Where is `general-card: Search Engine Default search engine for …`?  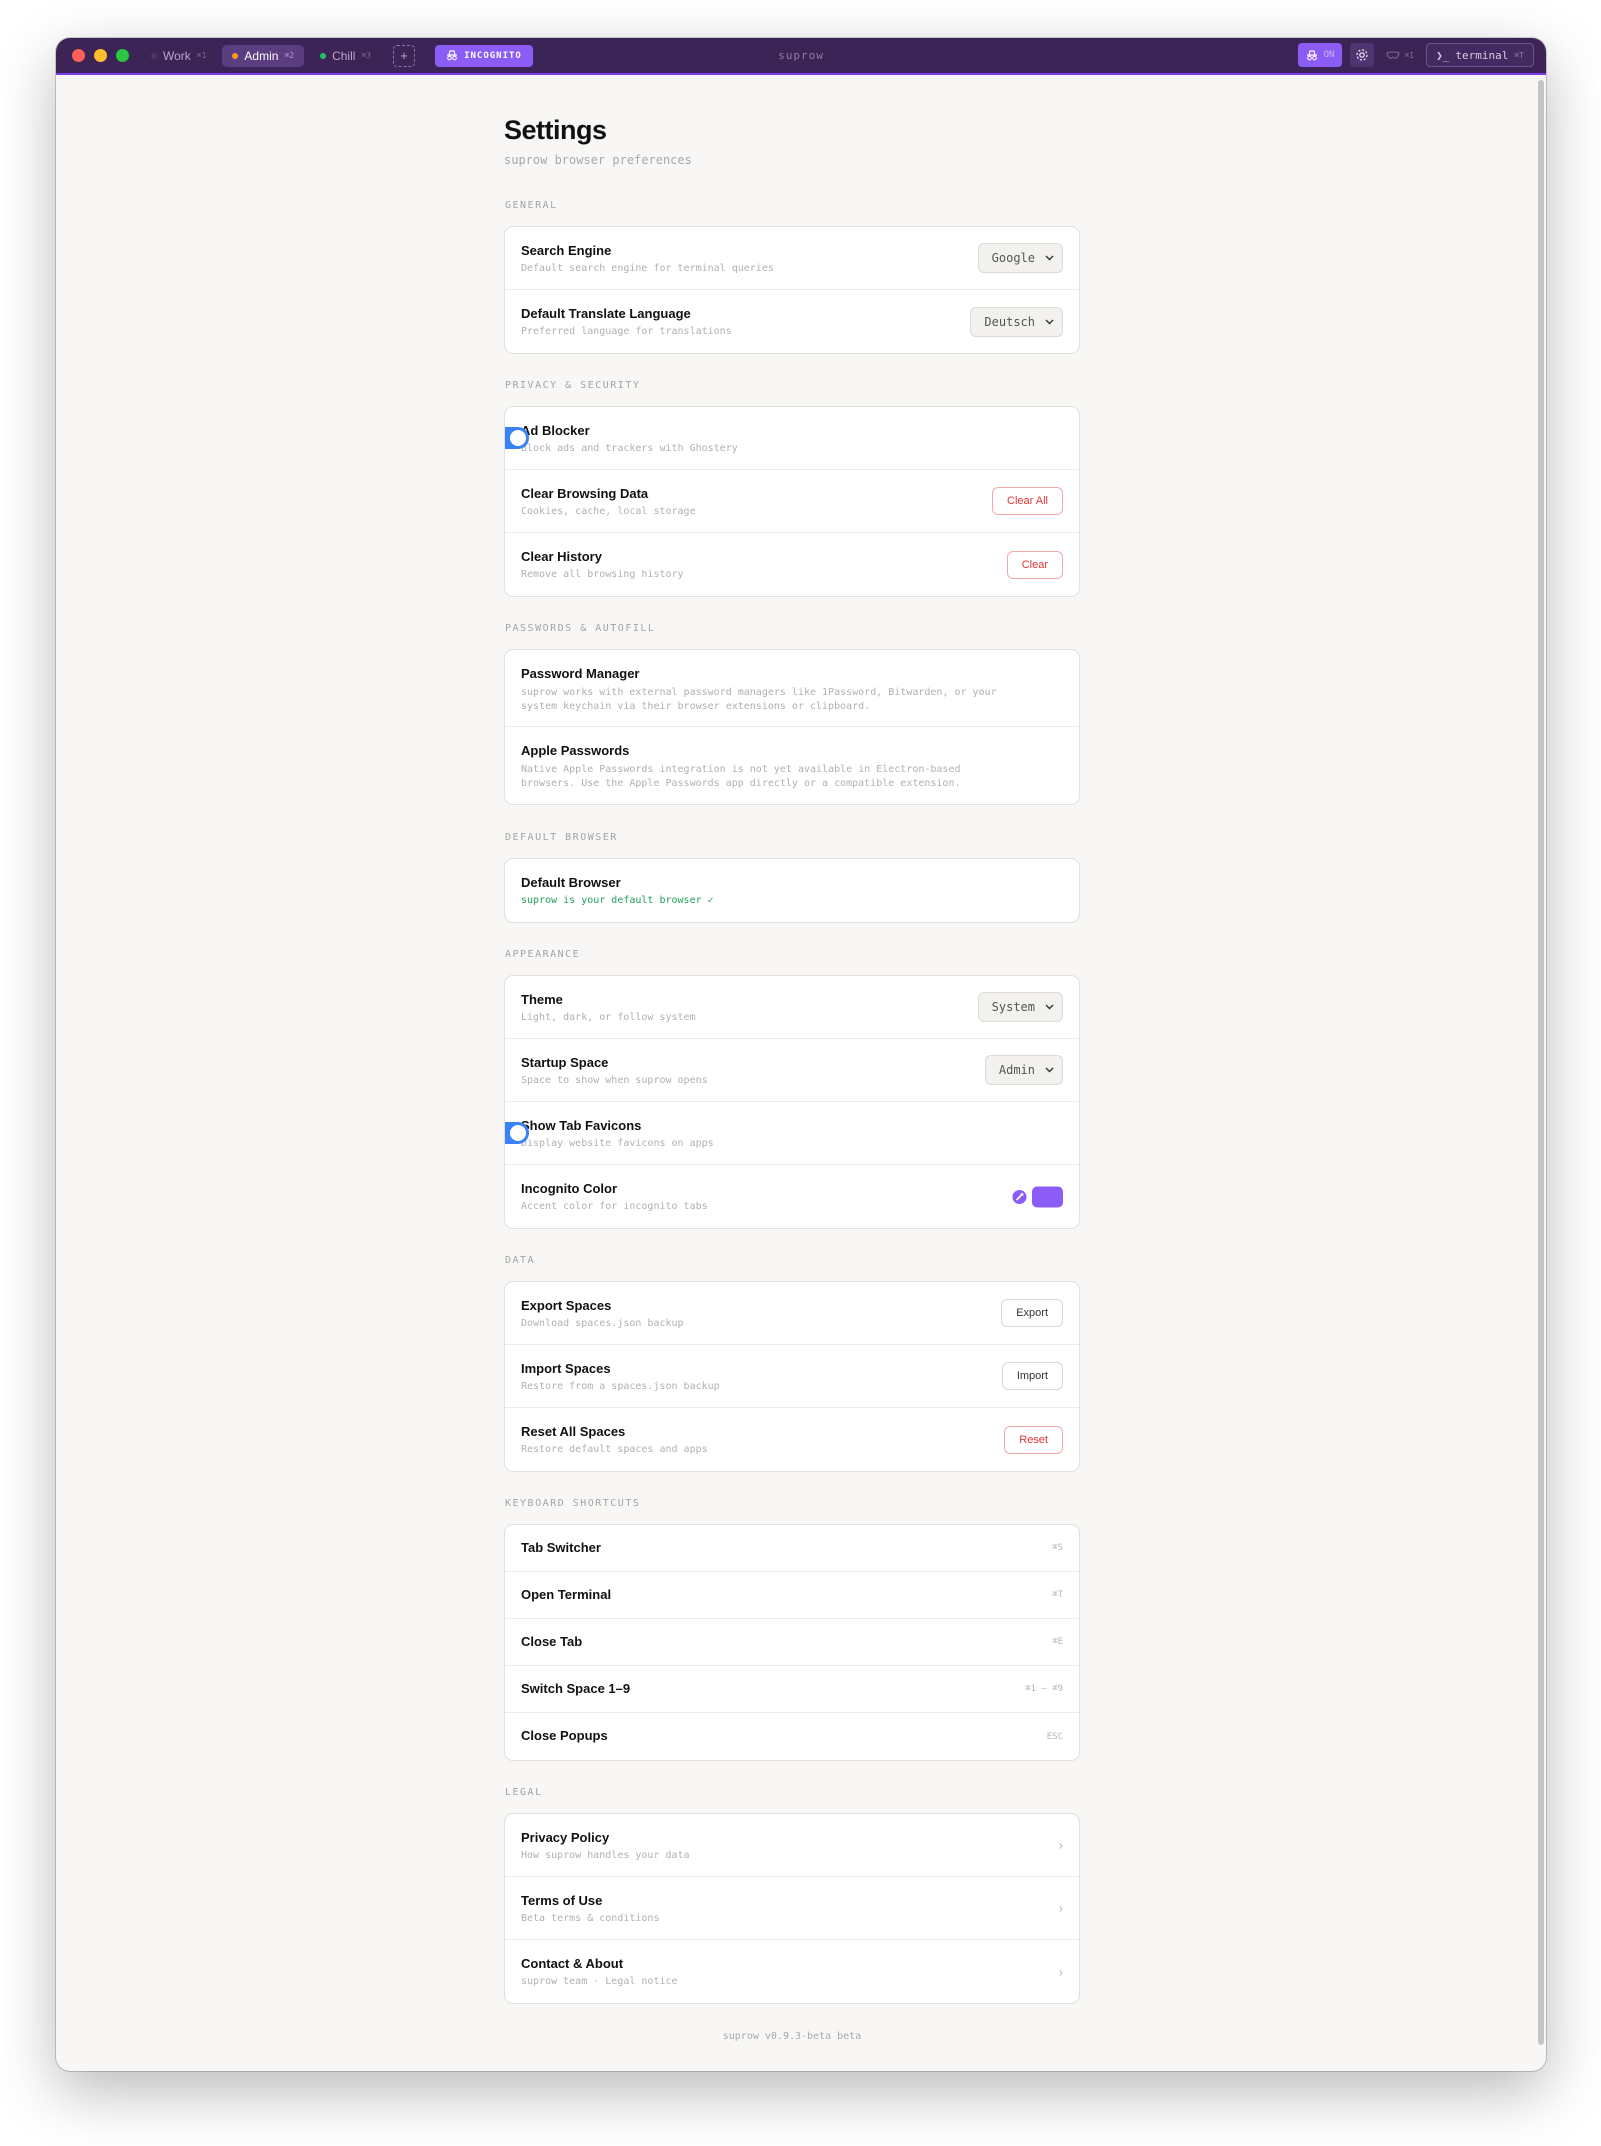 general-card: Search Engine Default search engine for … is located at coordinates (792, 290).